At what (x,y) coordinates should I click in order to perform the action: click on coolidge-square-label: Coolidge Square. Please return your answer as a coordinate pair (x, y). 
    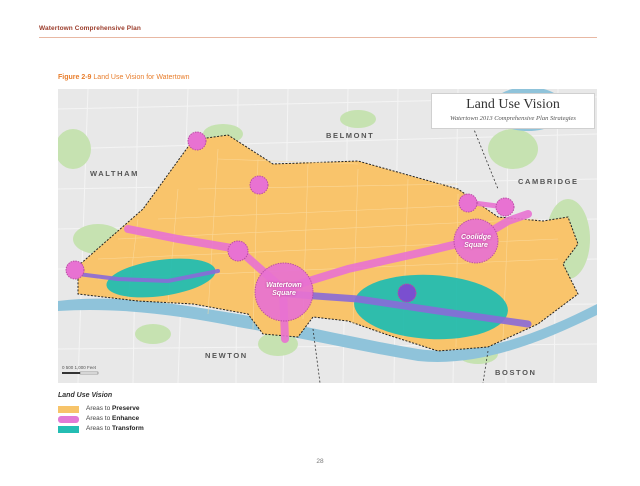
    Looking at the image, I should click on (476, 242).